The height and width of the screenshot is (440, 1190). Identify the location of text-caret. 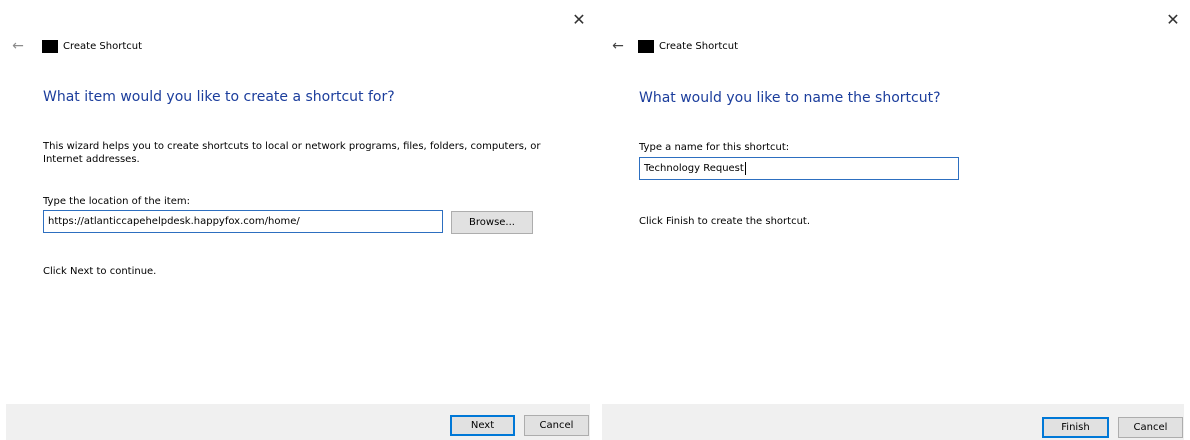
(745, 168).